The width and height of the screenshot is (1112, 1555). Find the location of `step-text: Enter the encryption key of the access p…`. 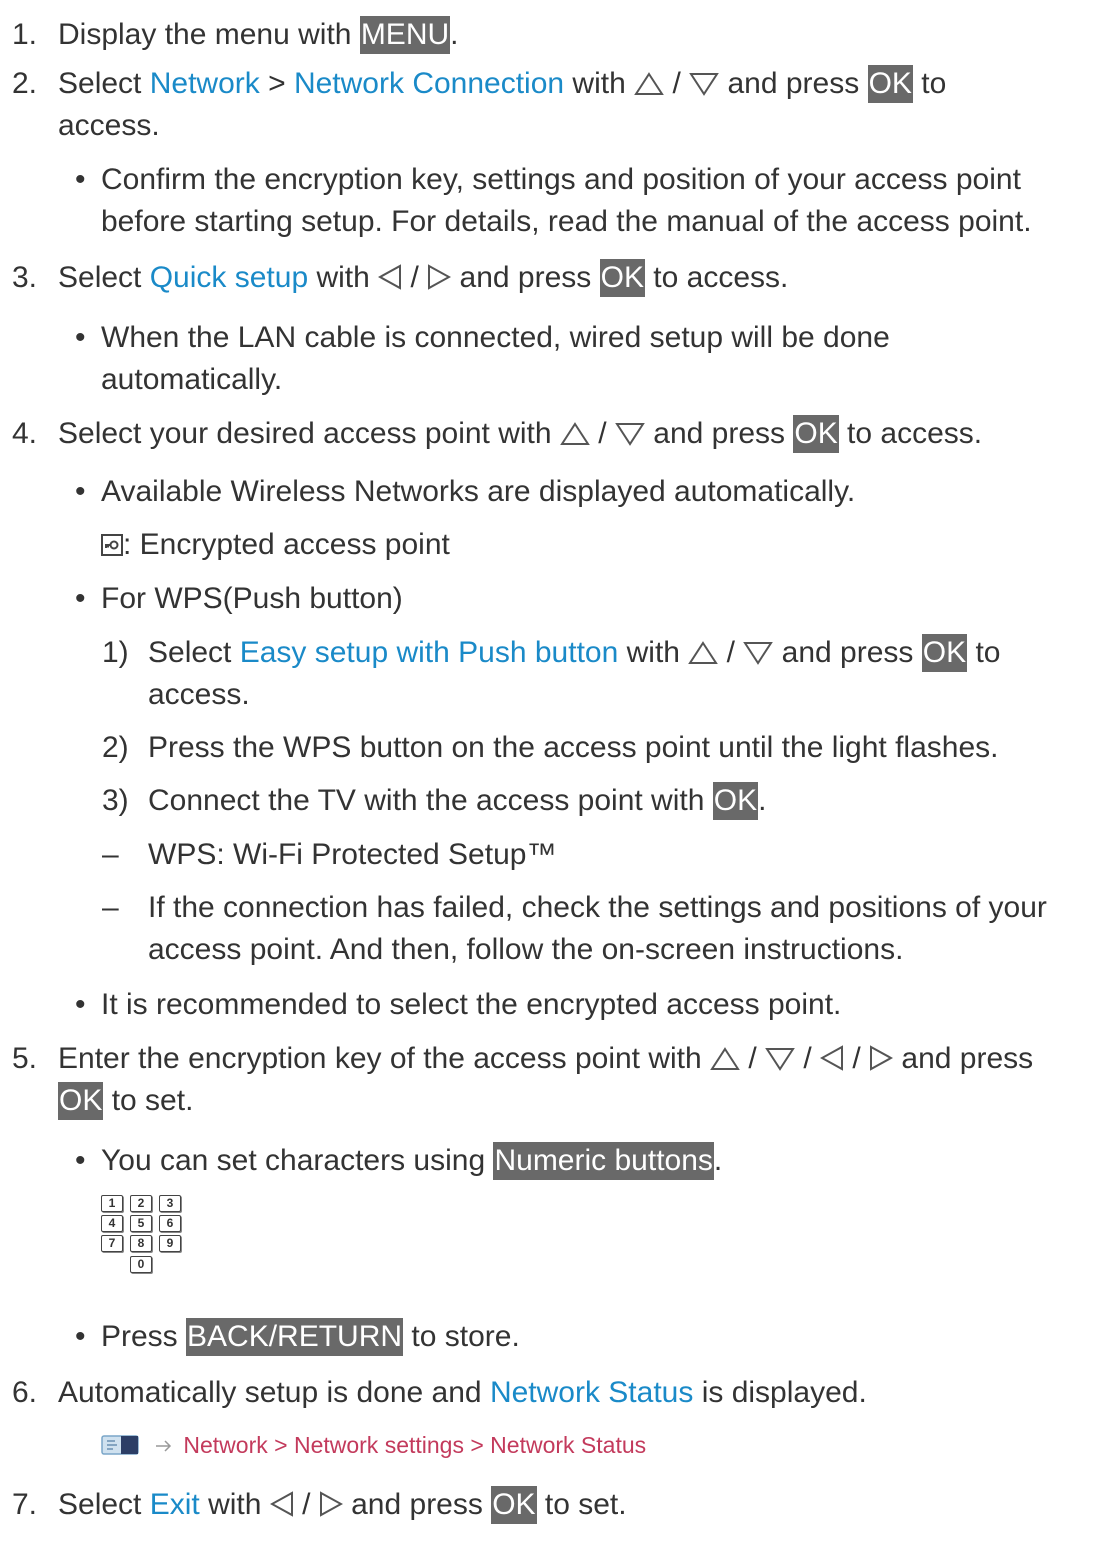

step-text: Enter the encryption key of the access p… is located at coordinates (384, 1058).